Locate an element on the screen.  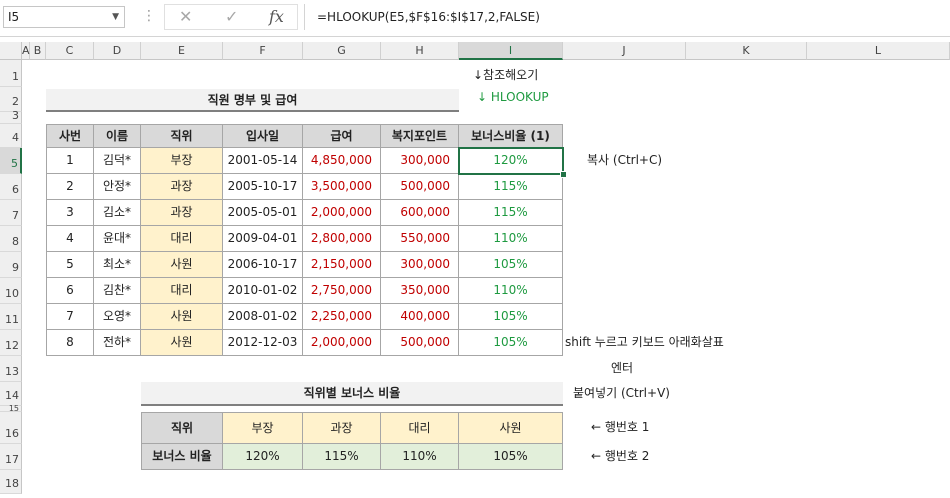
insert-function-icon: fx is located at coordinates (276, 16).